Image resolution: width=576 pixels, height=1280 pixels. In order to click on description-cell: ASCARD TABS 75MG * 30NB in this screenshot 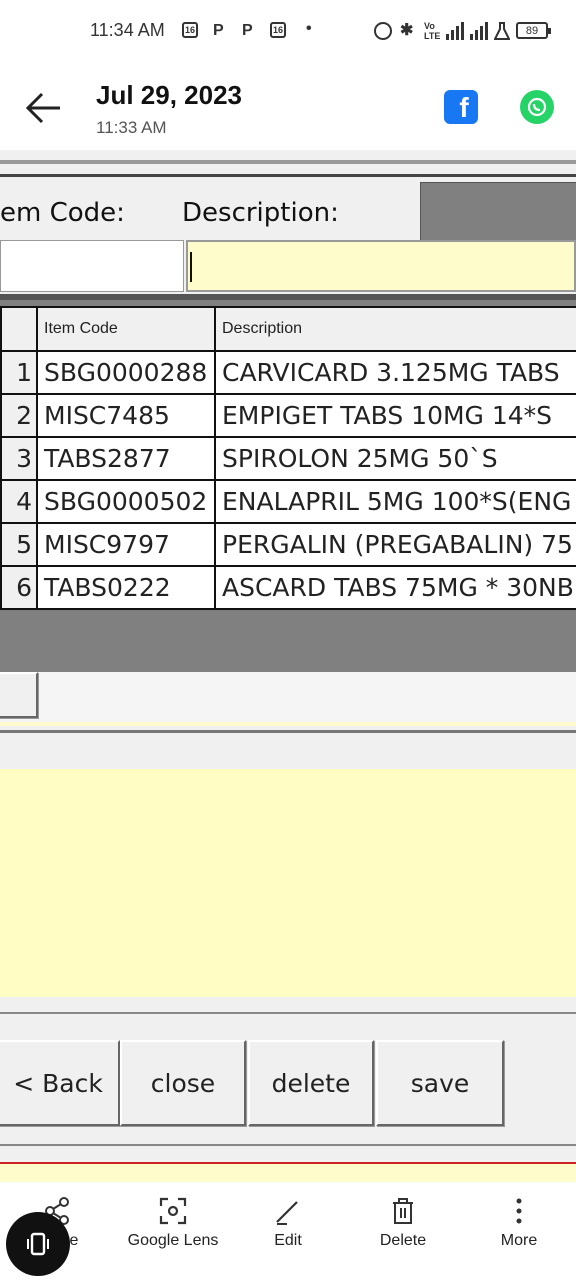, I will do `click(395, 587)`.